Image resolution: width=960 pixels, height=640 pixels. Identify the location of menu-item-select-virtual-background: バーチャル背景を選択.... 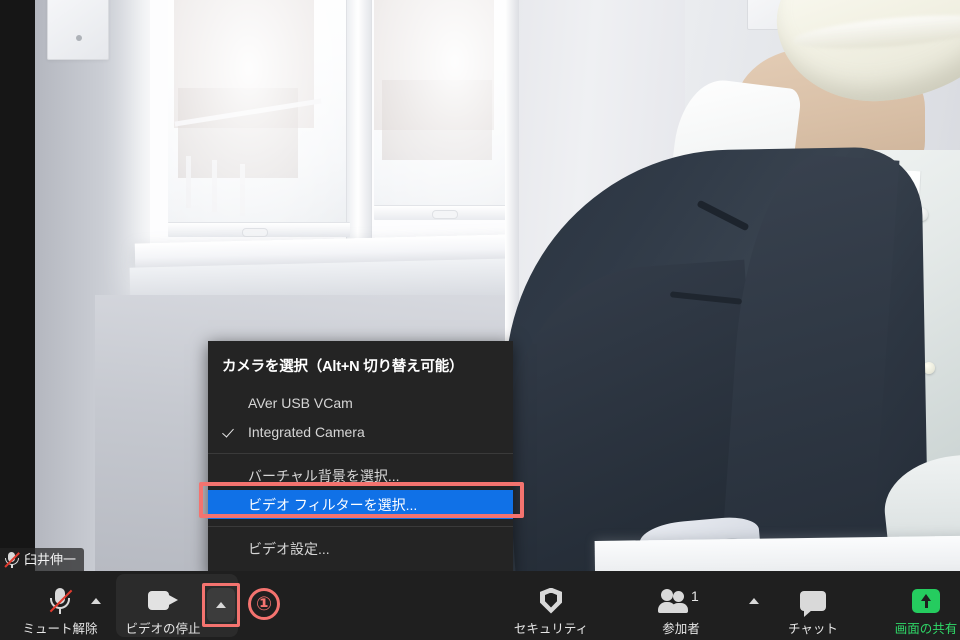
(360, 475).